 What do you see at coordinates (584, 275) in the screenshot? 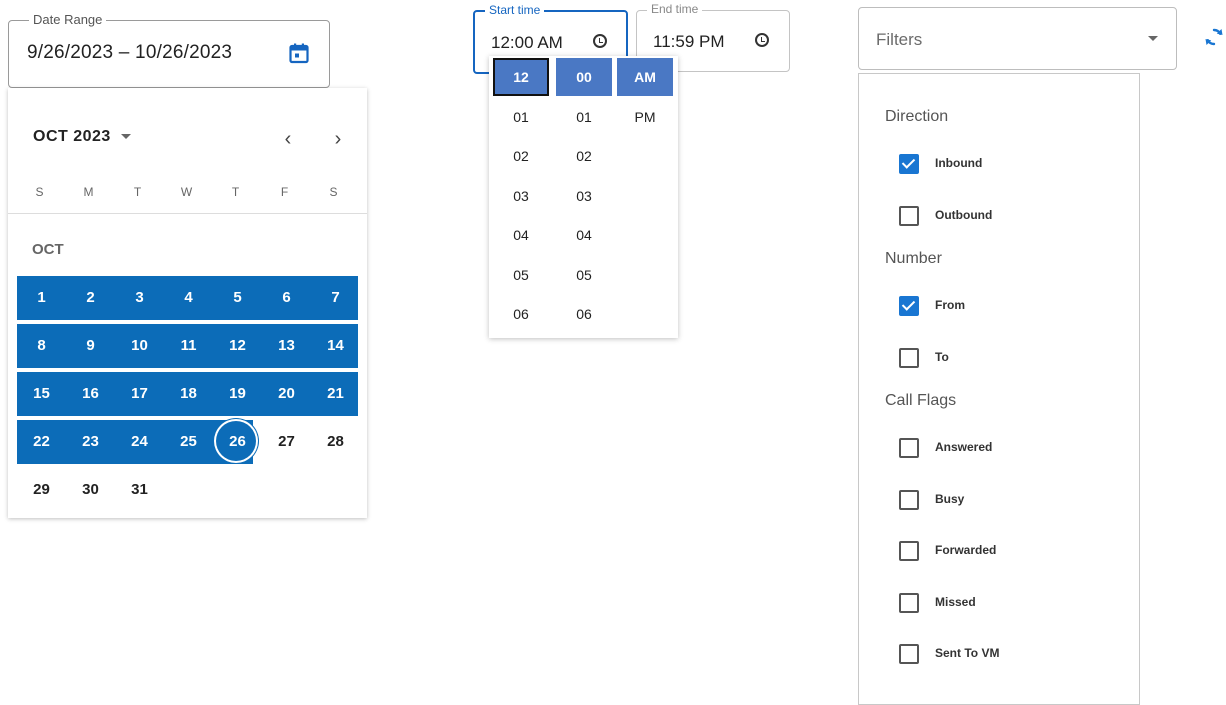
I see `minute-option: 05` at bounding box center [584, 275].